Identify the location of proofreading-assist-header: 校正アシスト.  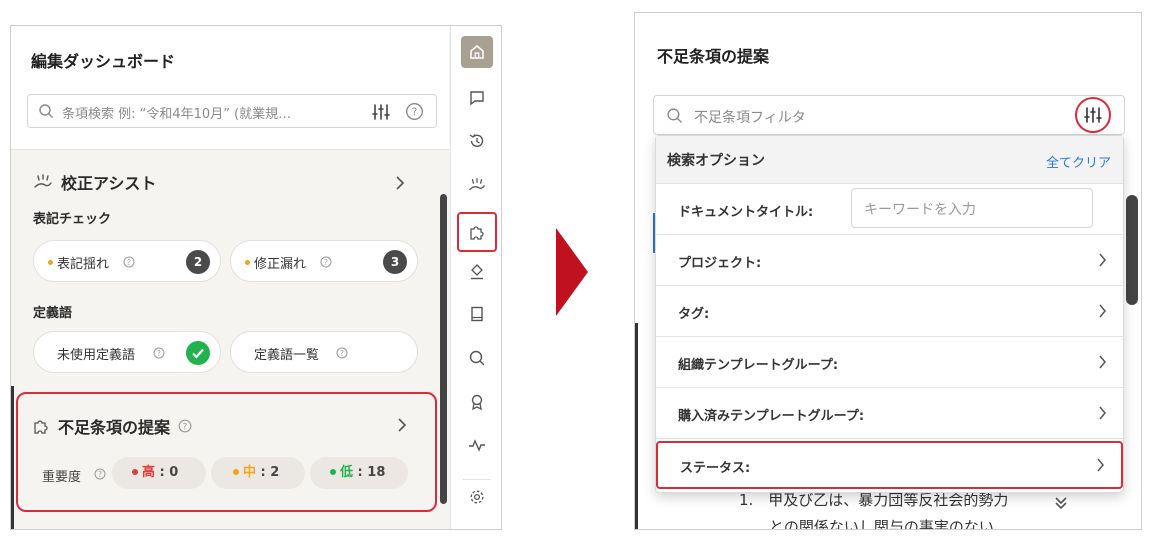
(94, 182).